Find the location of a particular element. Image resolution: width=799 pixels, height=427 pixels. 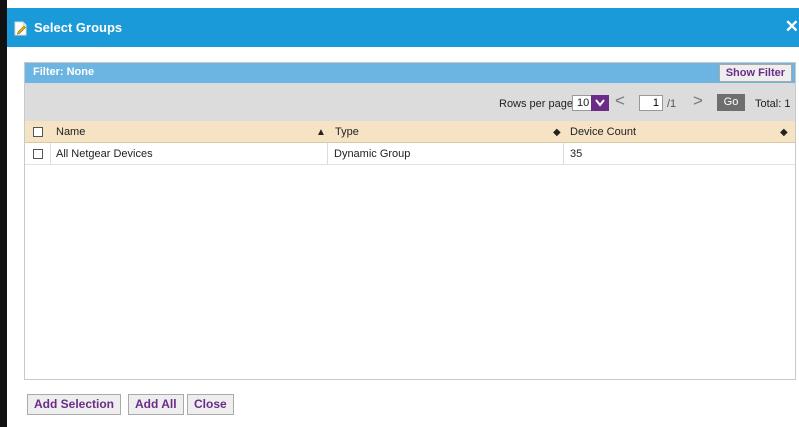

document-edit-icon is located at coordinates (20, 28).